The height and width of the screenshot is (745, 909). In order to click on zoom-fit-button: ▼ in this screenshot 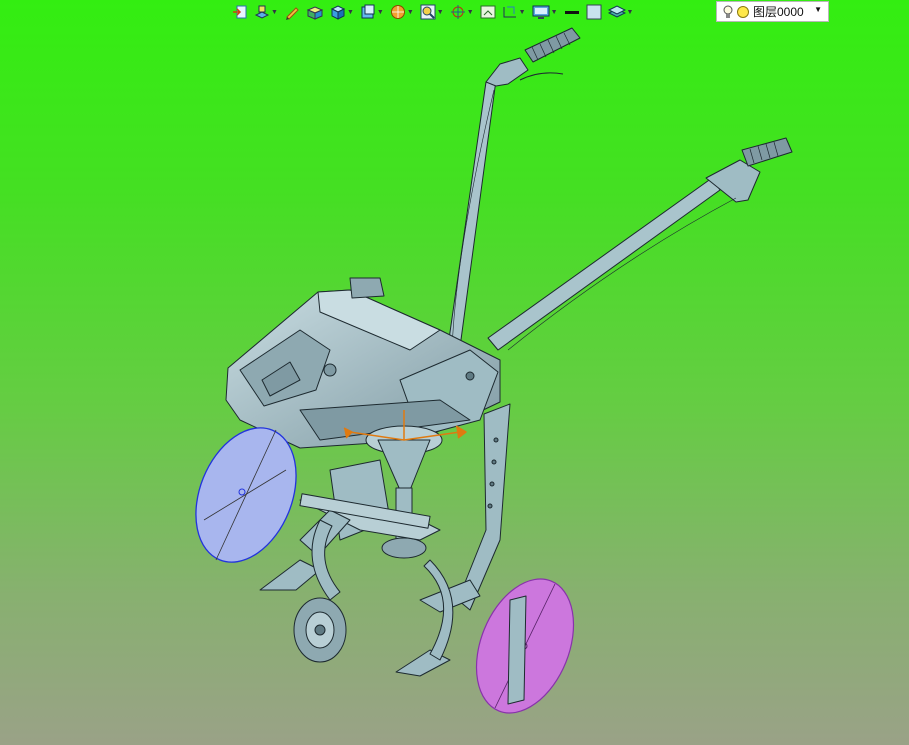, I will do `click(432, 12)`.